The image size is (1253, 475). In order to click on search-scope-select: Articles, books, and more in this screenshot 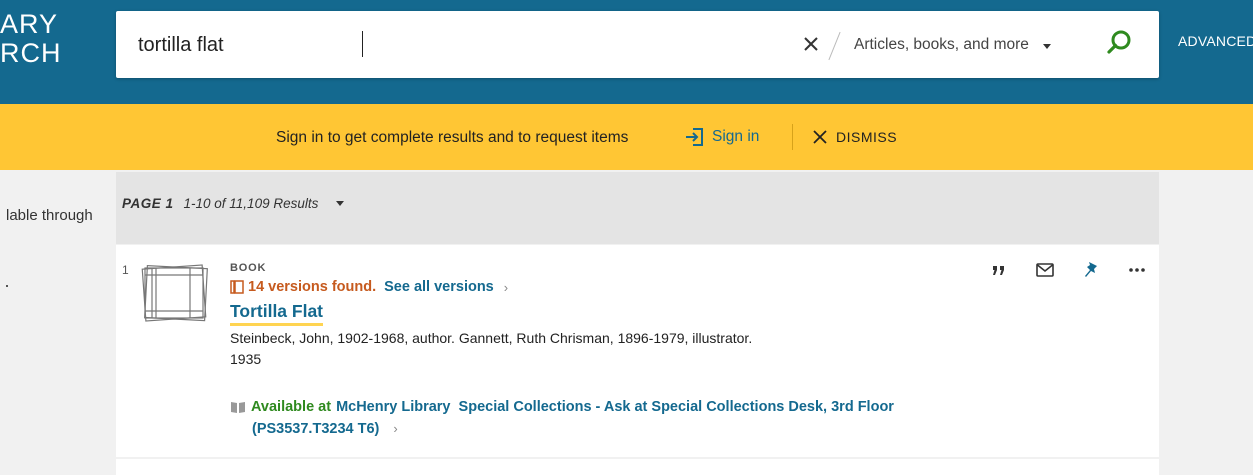, I will do `click(952, 45)`.